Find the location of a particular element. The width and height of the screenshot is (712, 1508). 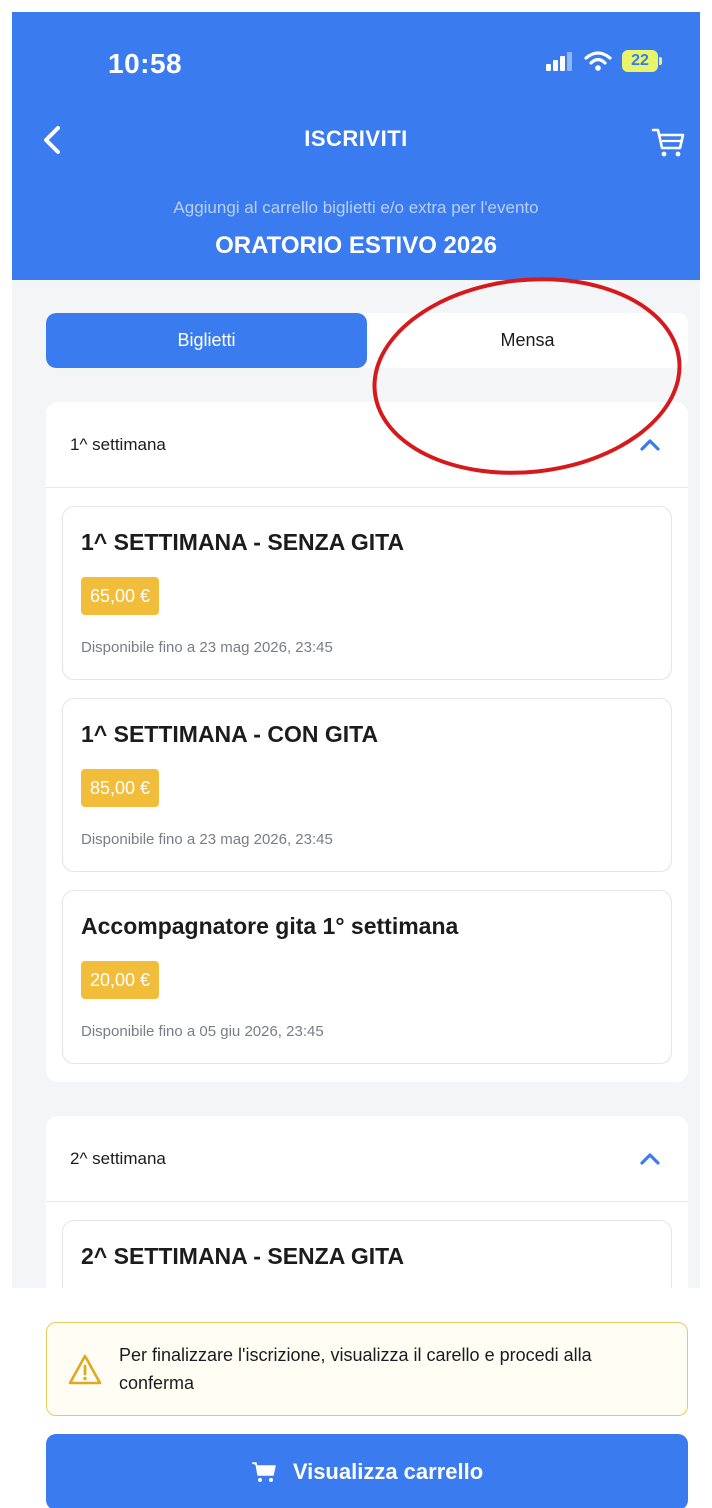

event-name: ORATORIO ESTIVO 2026 is located at coordinates (356, 245).